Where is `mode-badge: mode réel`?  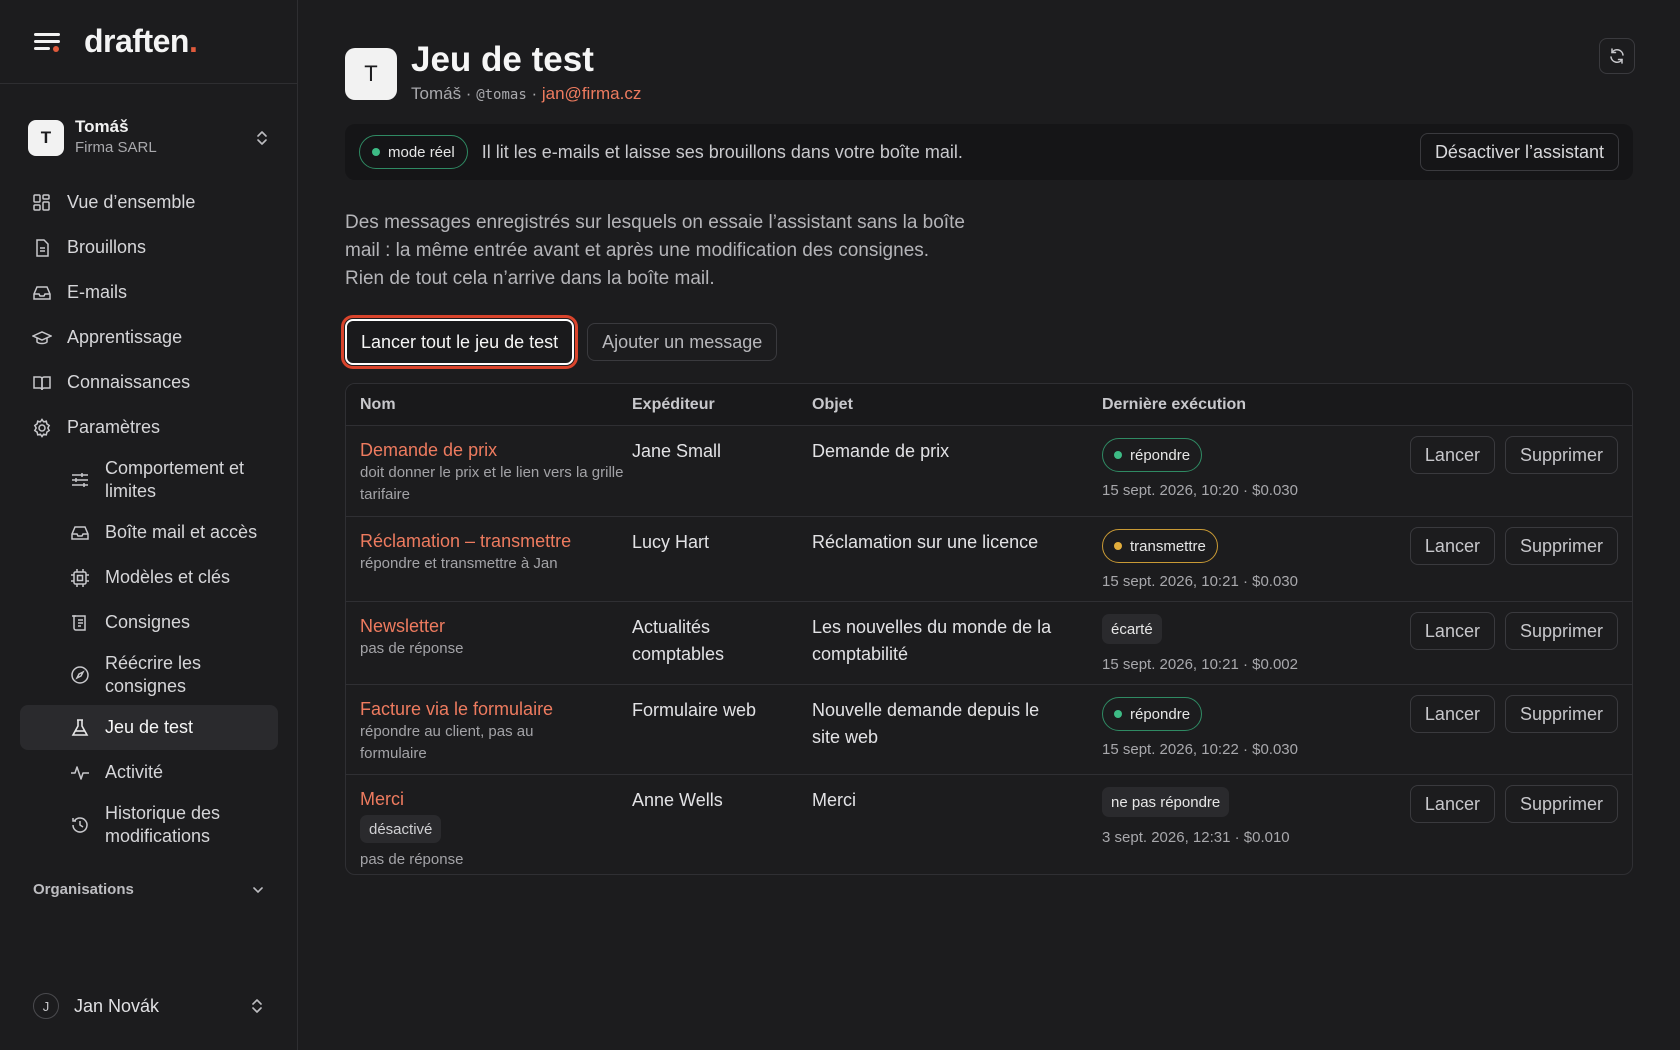
mode-badge: mode réel is located at coordinates (413, 152).